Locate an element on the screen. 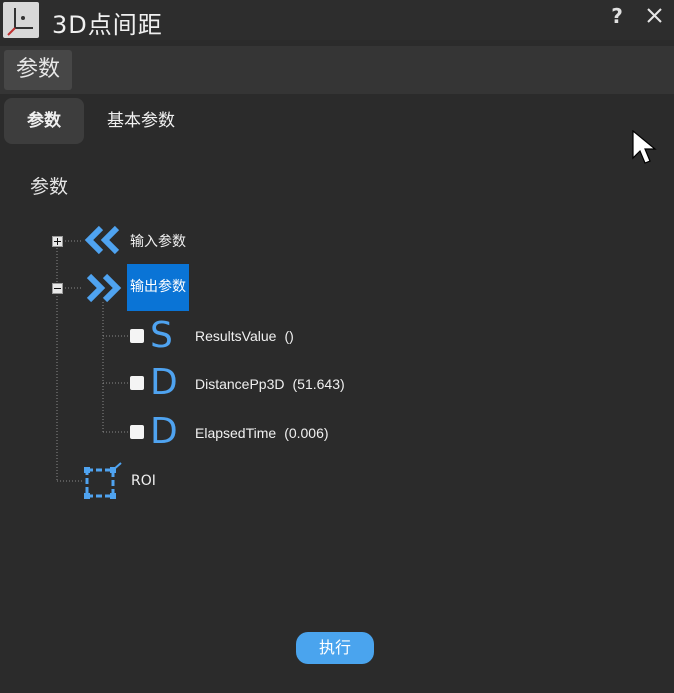  results-value-item: ResultsValue () is located at coordinates (244, 336).